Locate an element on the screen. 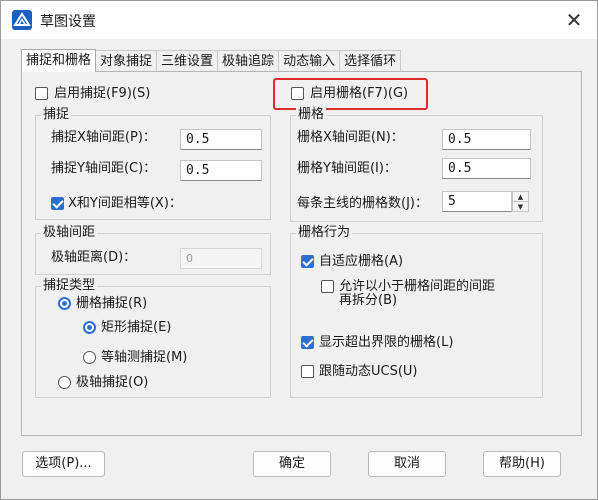  polar-snap-label: 极轴捕捉(O) is located at coordinates (112, 382).